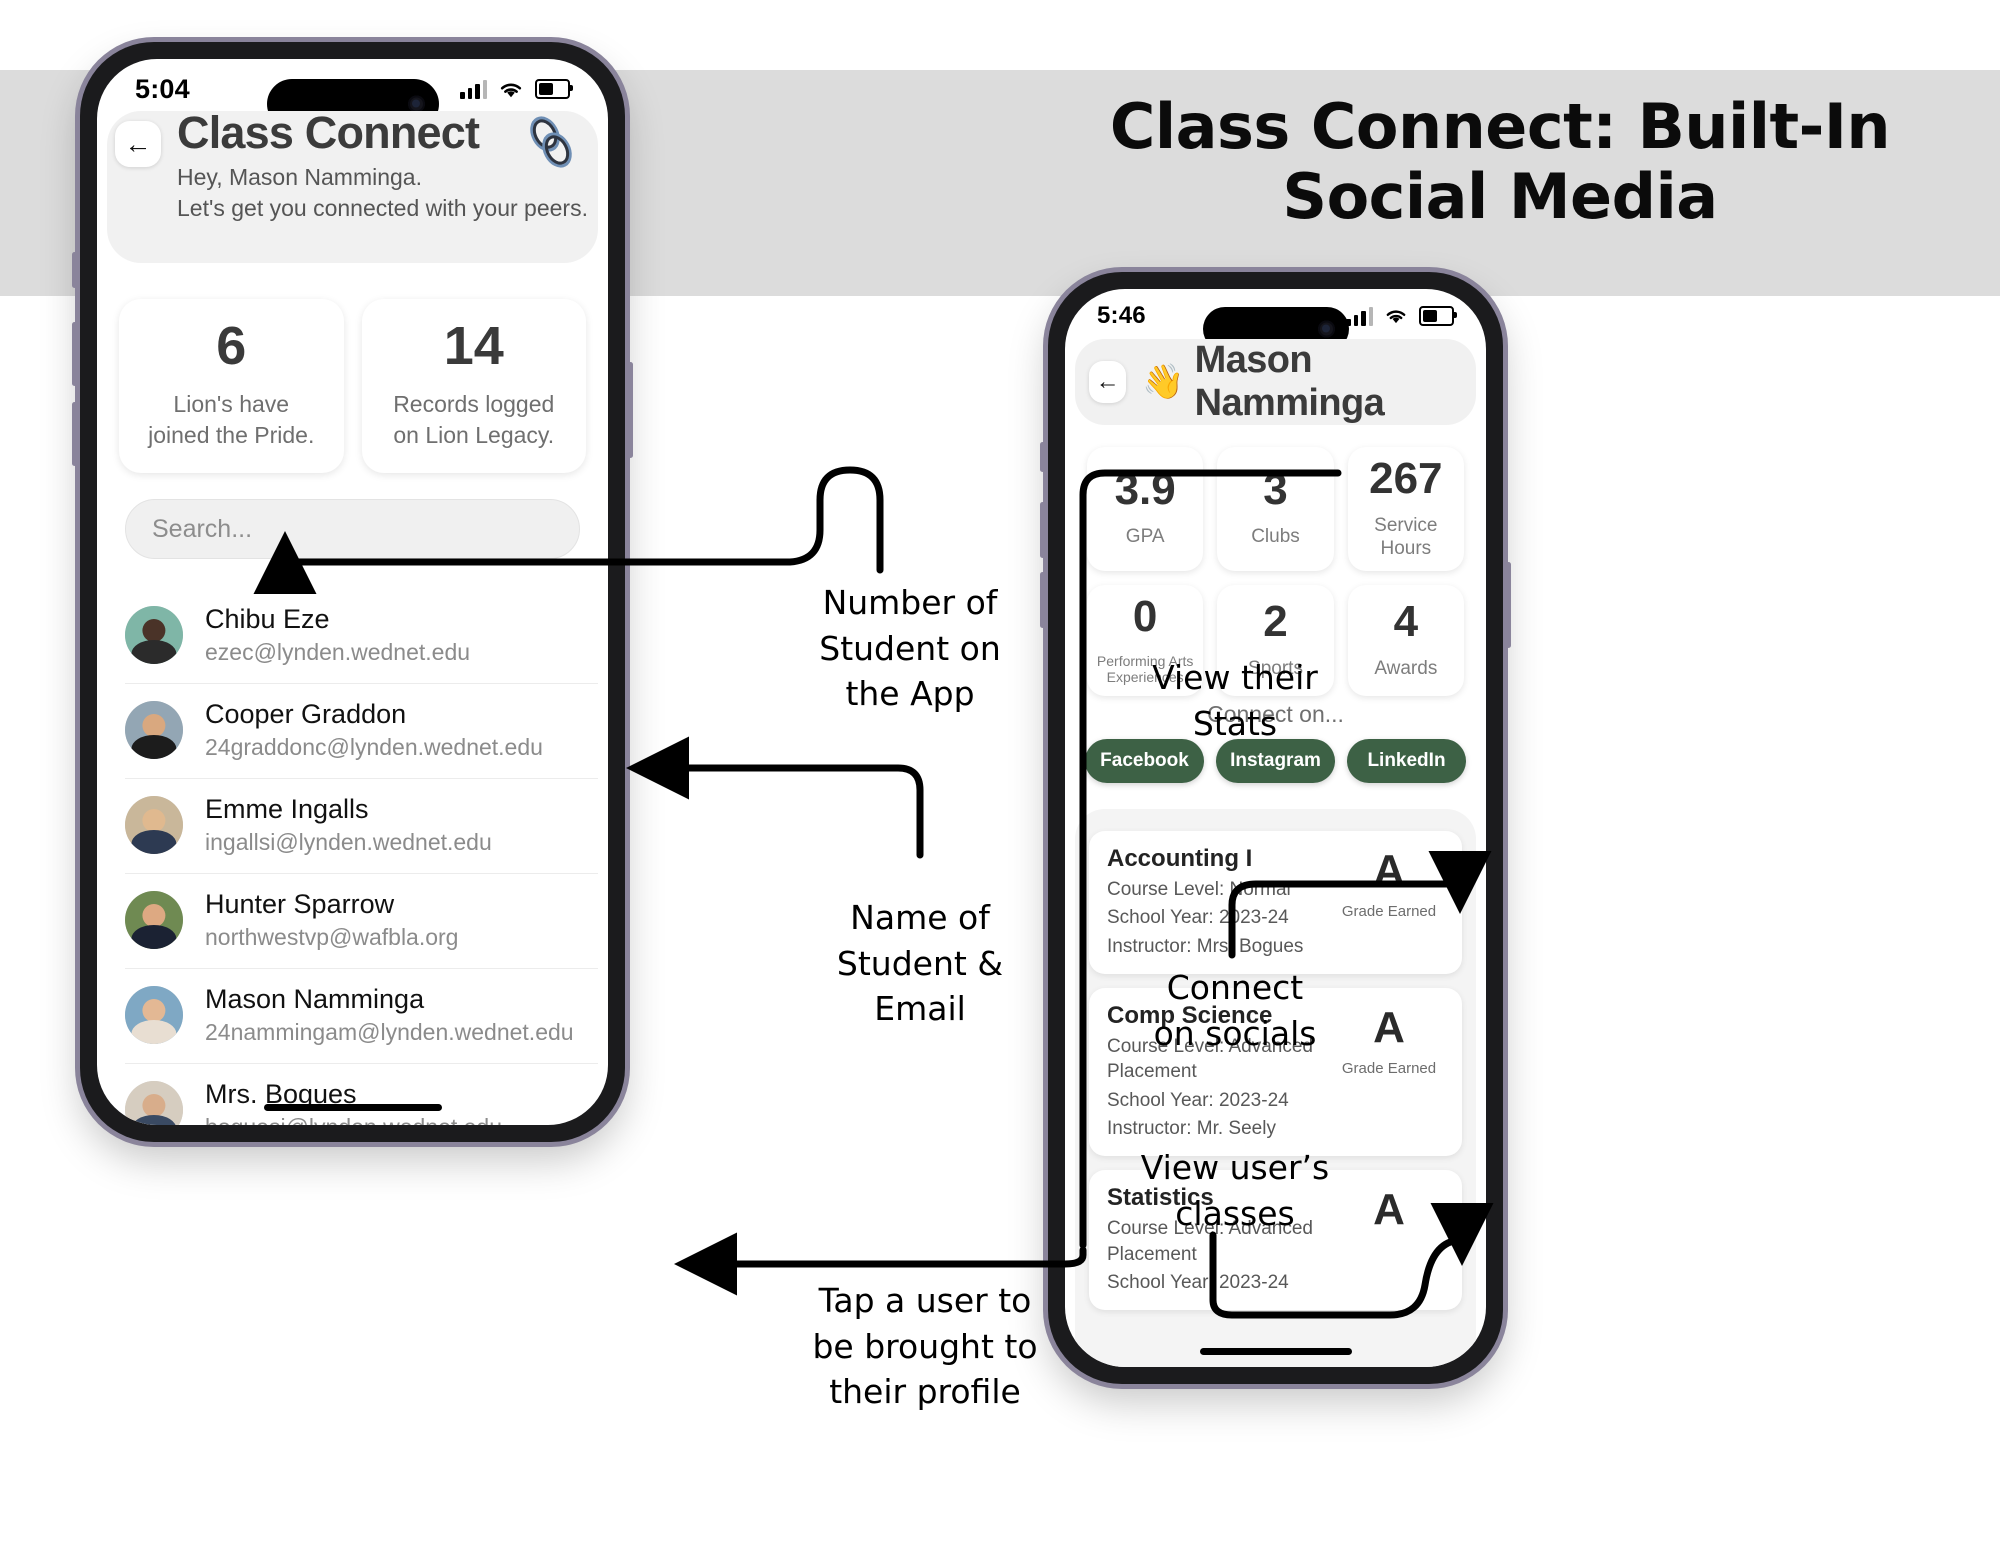  I want to click on annotation-line-2: classes, so click(1235, 1213).